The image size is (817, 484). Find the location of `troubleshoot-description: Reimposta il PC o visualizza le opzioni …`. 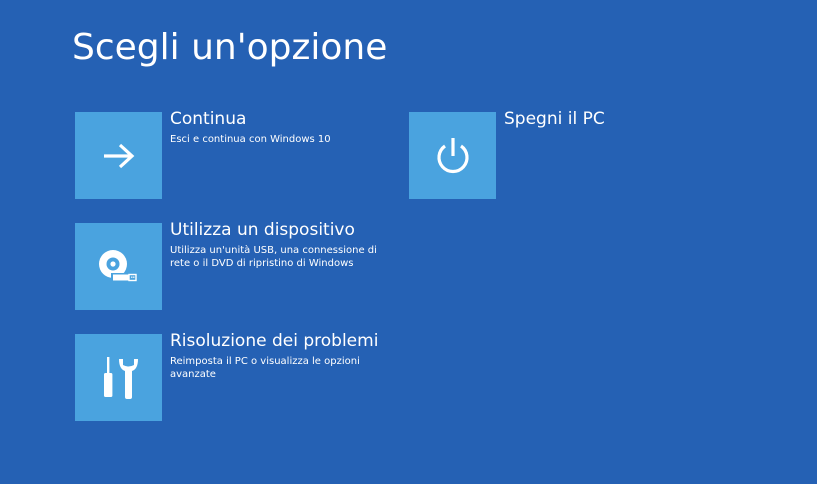

troubleshoot-description: Reimposta il PC o visualizza le opzioni … is located at coordinates (265, 368).